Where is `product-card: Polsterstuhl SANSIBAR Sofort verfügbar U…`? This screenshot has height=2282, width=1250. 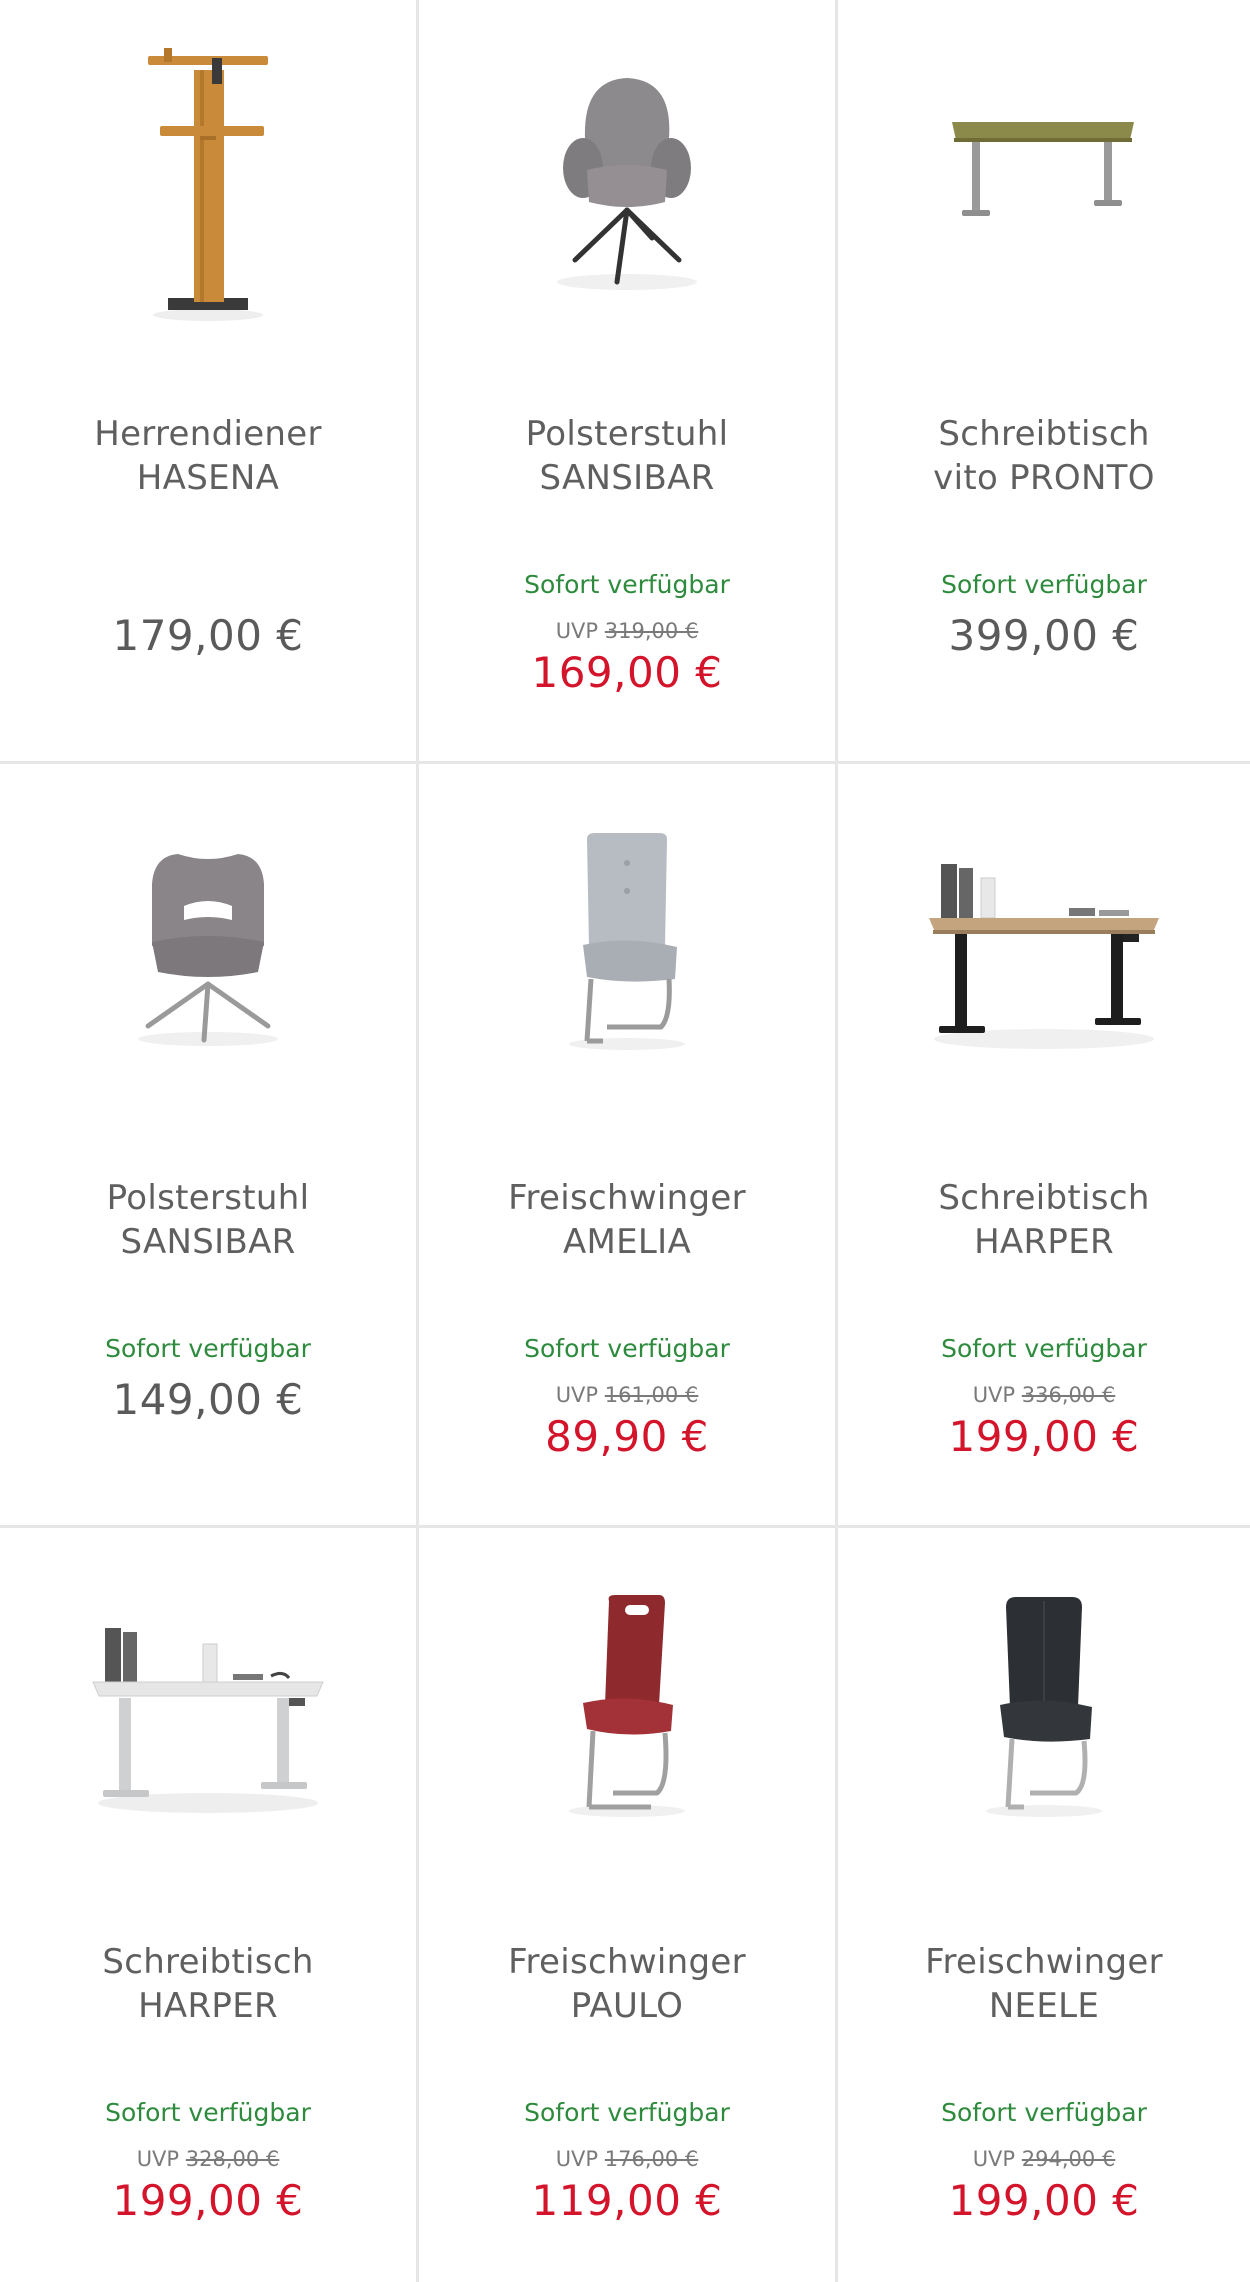
product-card: Polsterstuhl SANSIBAR Sofort verfügbar U… is located at coordinates (628, 382).